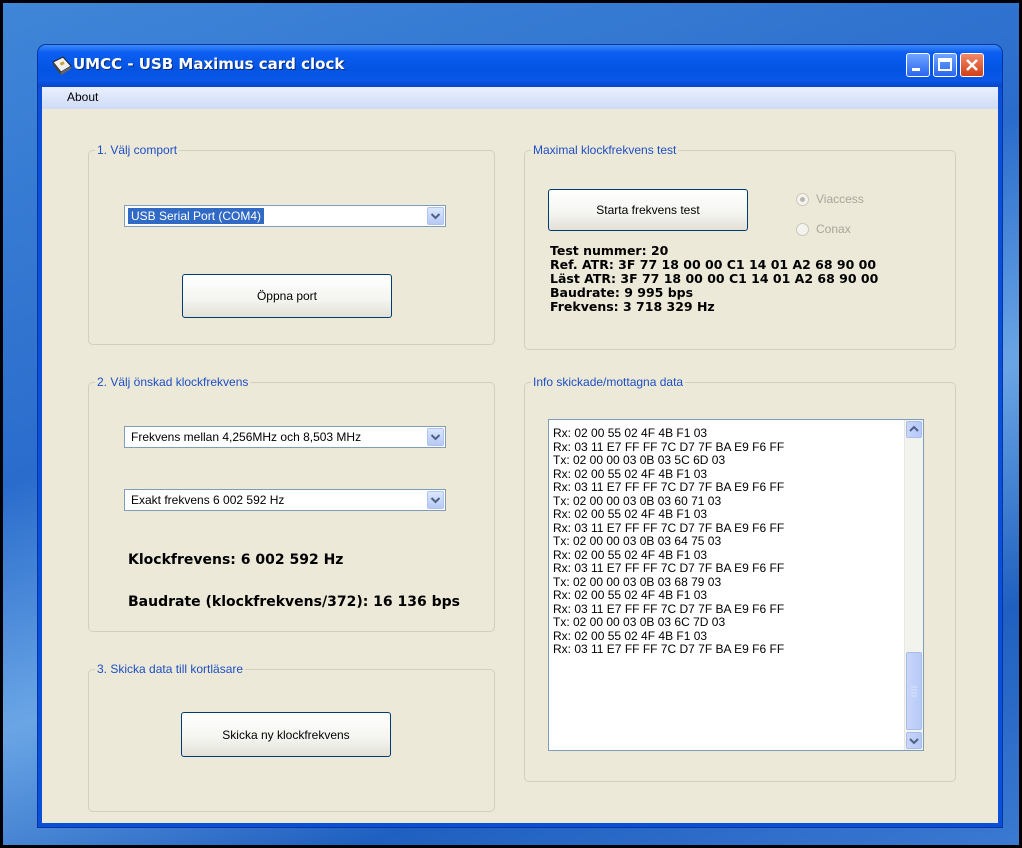 The height and width of the screenshot is (848, 1022). Describe the element at coordinates (913, 585) in the screenshot. I see `vertical-scrollbar` at that location.